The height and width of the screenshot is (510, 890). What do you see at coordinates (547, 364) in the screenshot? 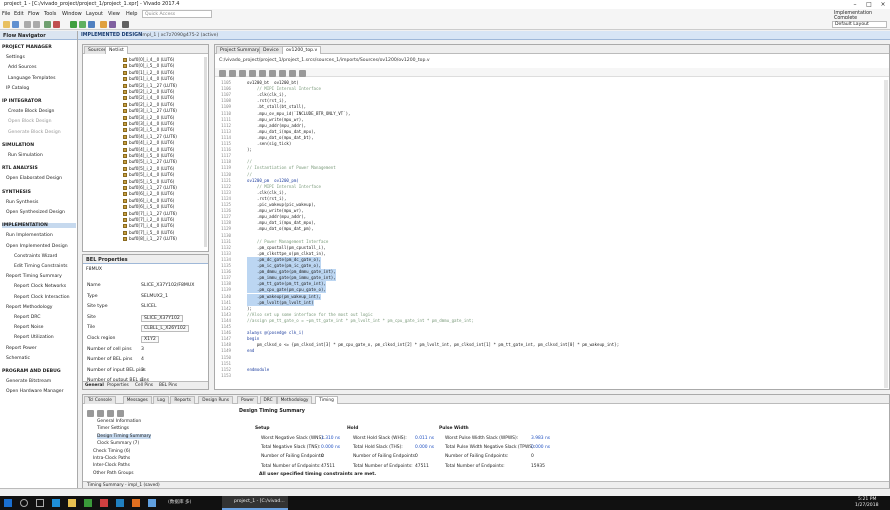
I see `code-line: 1151` at bounding box center [547, 364].